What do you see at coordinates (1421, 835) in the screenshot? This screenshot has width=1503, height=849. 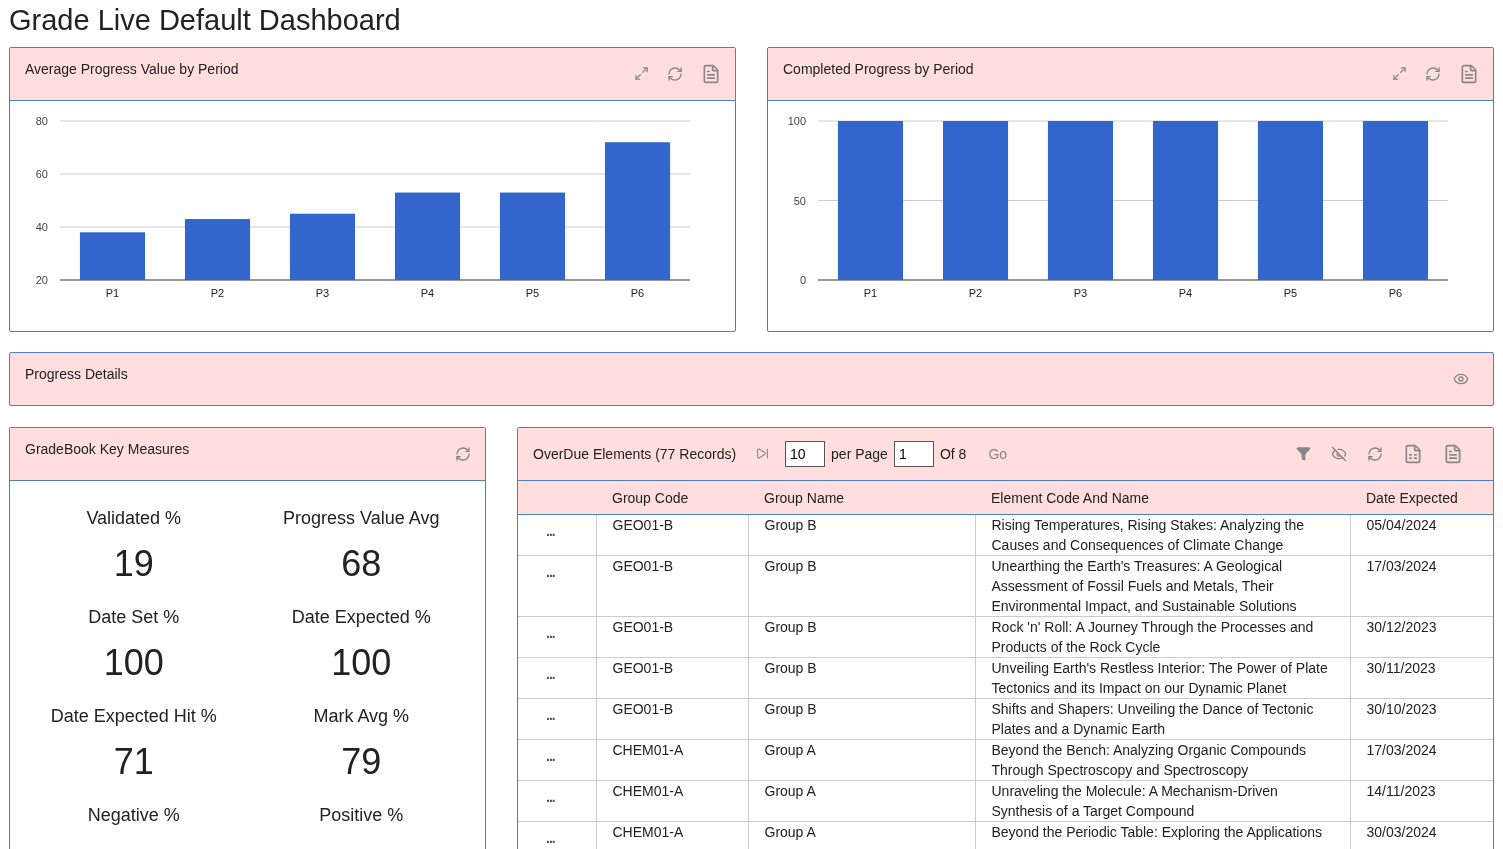 I see `table-cell: 30/03/2024` at bounding box center [1421, 835].